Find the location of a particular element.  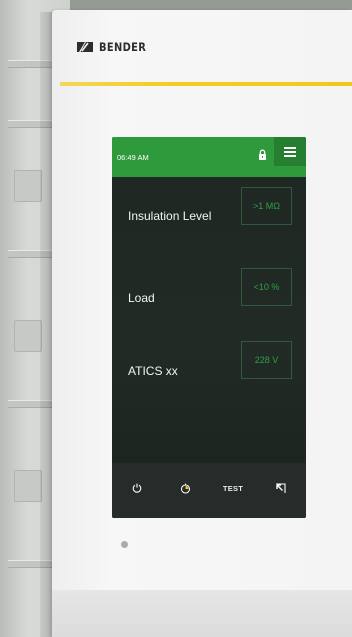

reading-value-atics: 228 V is located at coordinates (266, 360).